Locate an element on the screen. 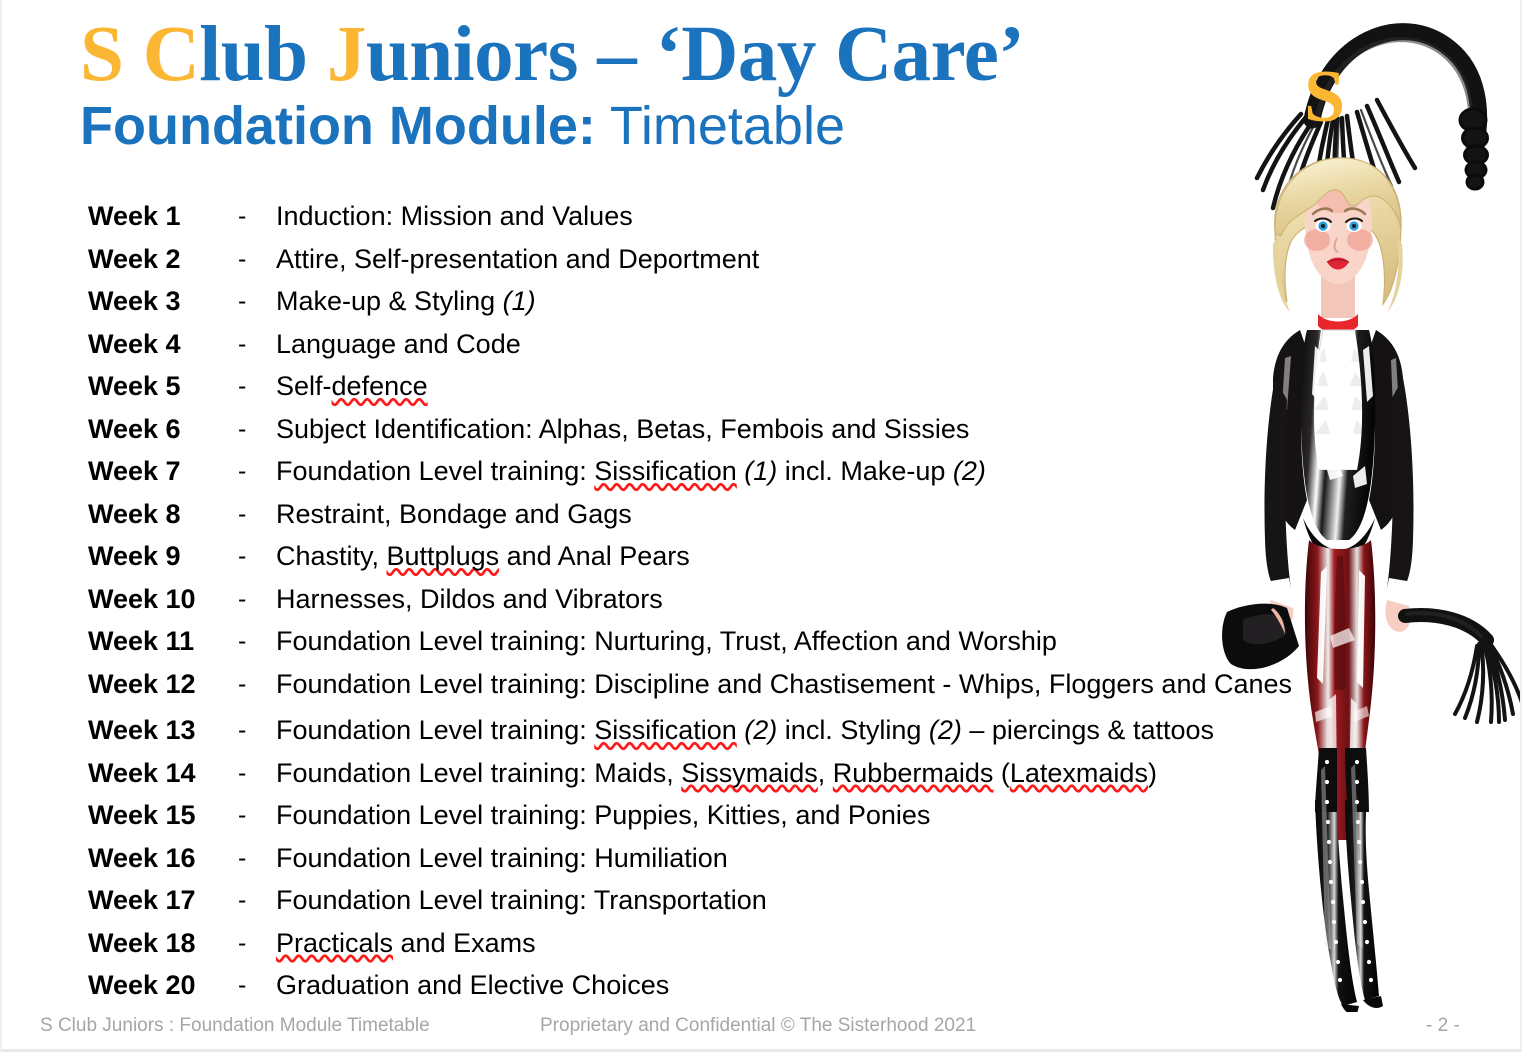  title-letter-j: J is located at coordinates (346, 54).